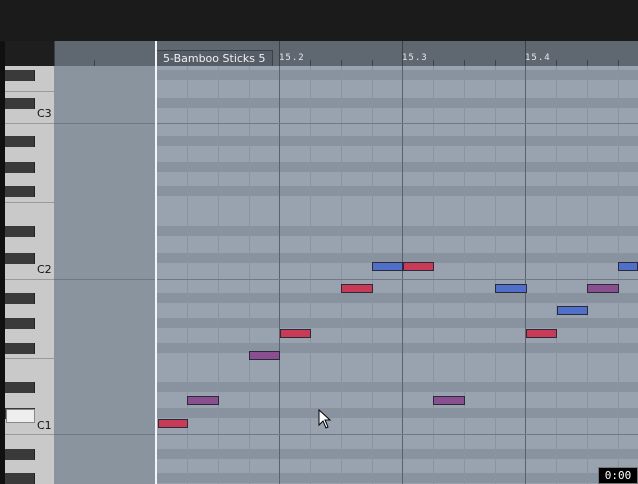 Image resolution: width=638 pixels, height=484 pixels. I want to click on ruler-marker-15-2: 15.2, so click(292, 58).